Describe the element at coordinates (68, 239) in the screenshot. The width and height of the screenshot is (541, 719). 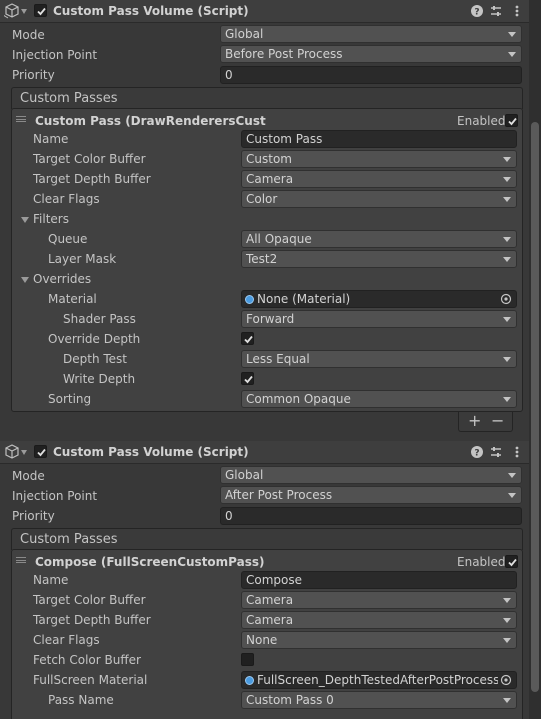
I see `queue-label: Queue` at that location.